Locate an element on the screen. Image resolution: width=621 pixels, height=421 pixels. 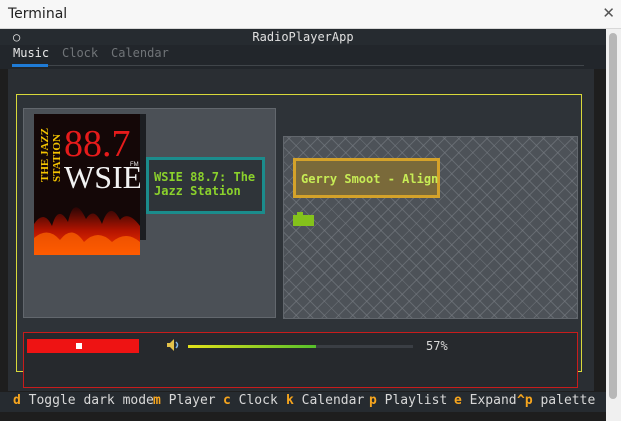
speaker-icon is located at coordinates (173, 345).